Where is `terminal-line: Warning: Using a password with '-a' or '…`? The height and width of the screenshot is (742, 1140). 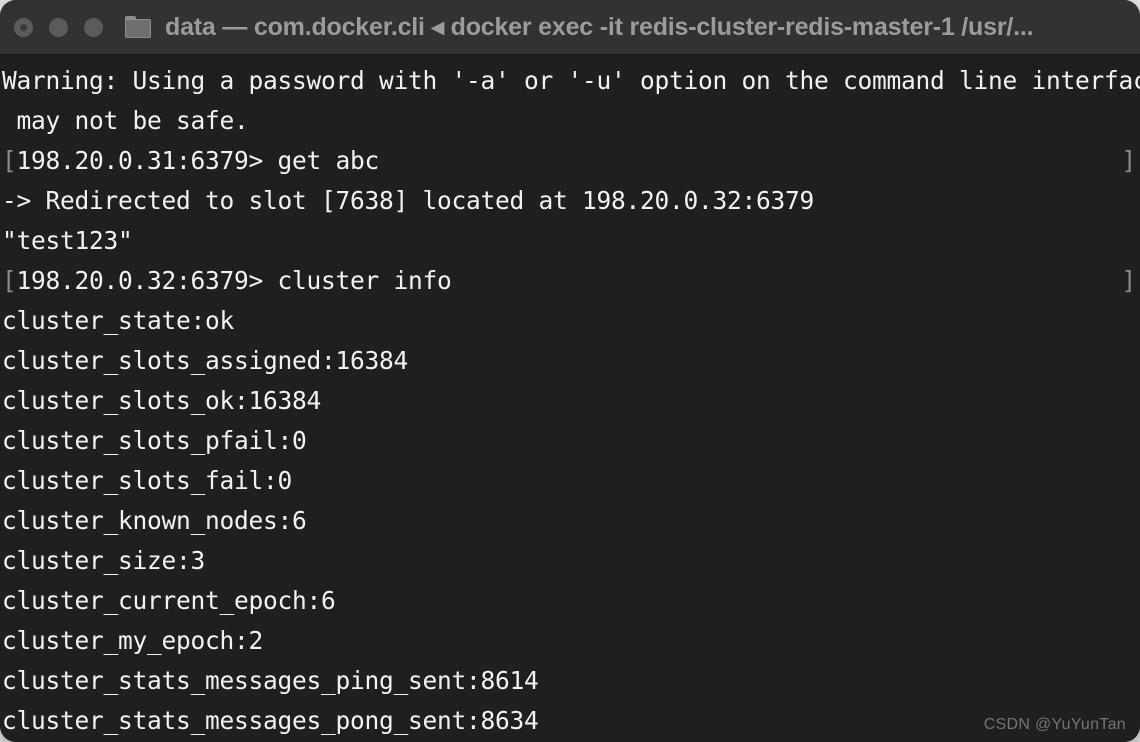
terminal-line: Warning: Using a password with '-a' or '… is located at coordinates (570, 81).